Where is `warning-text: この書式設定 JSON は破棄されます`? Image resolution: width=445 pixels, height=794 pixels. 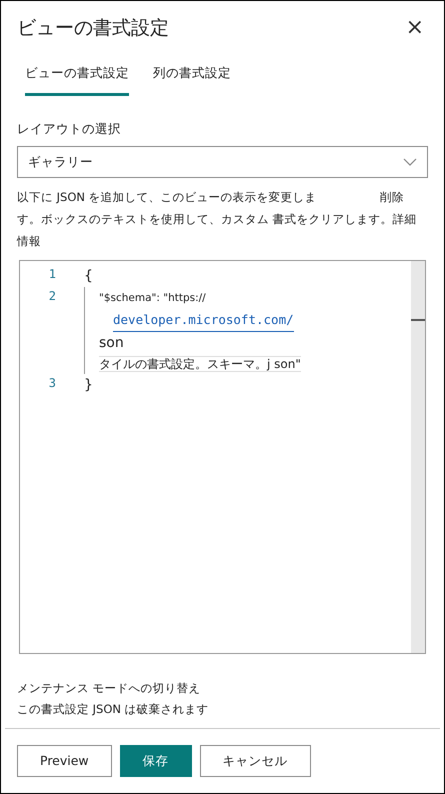 warning-text: この書式設定 JSON は破棄されます is located at coordinates (113, 709).